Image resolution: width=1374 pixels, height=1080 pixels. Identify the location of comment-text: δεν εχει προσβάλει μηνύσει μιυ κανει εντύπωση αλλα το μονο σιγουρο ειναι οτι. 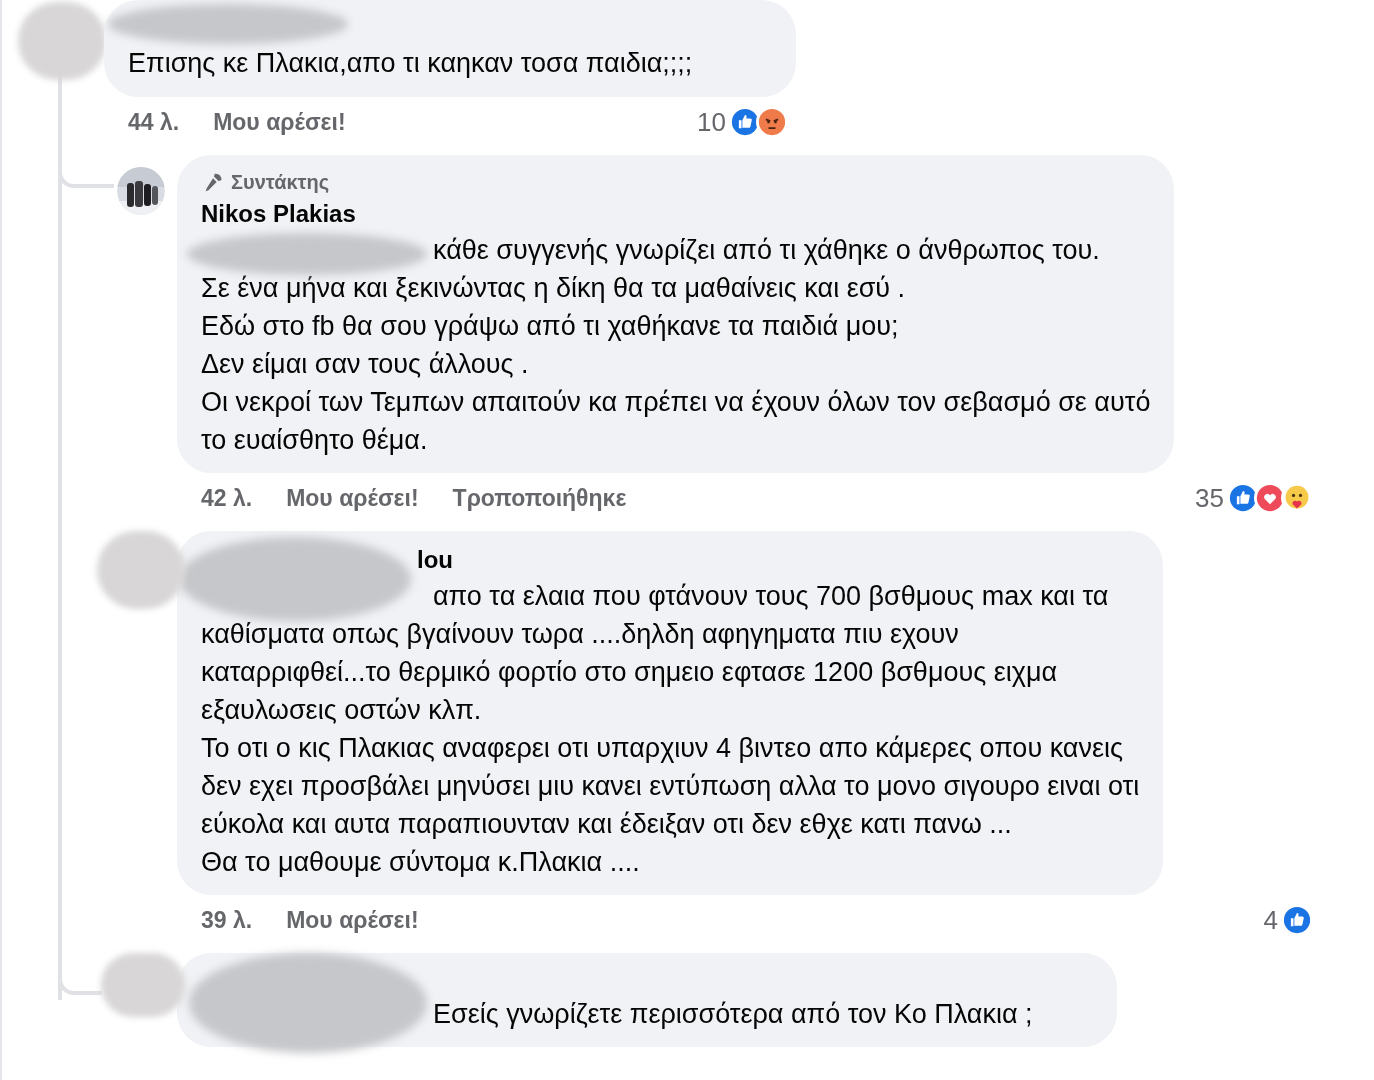
(670, 786).